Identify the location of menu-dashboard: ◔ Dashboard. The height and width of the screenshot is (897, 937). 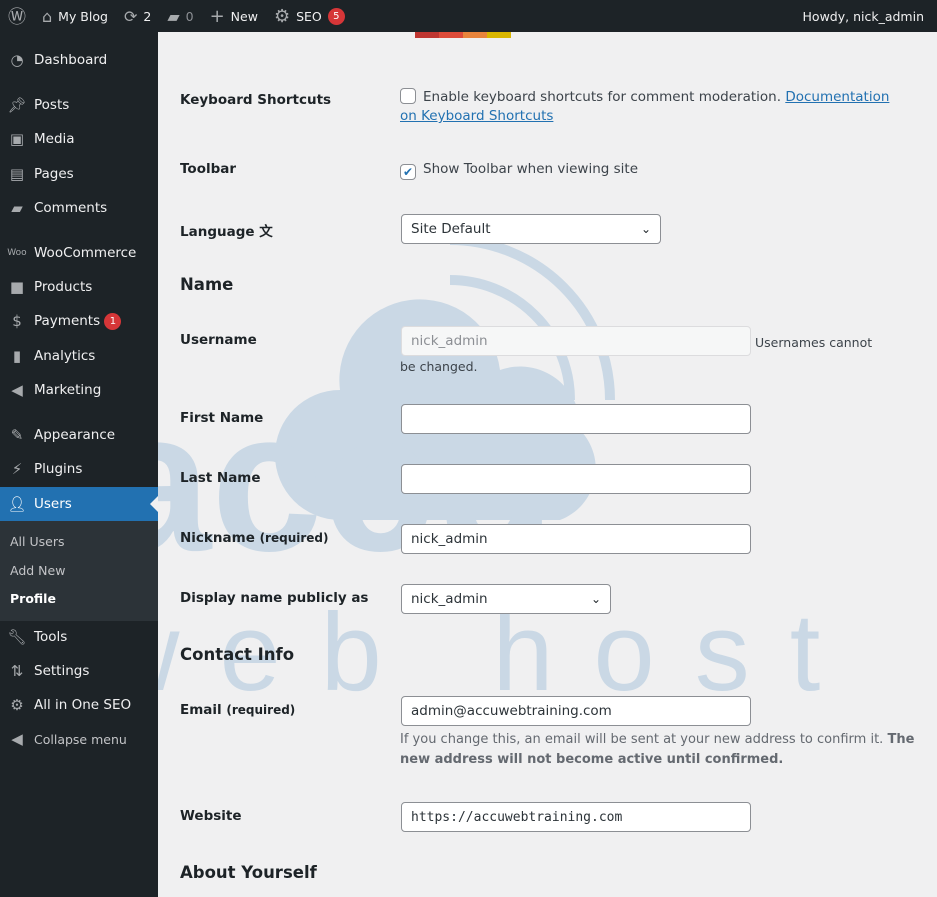
(79, 60).